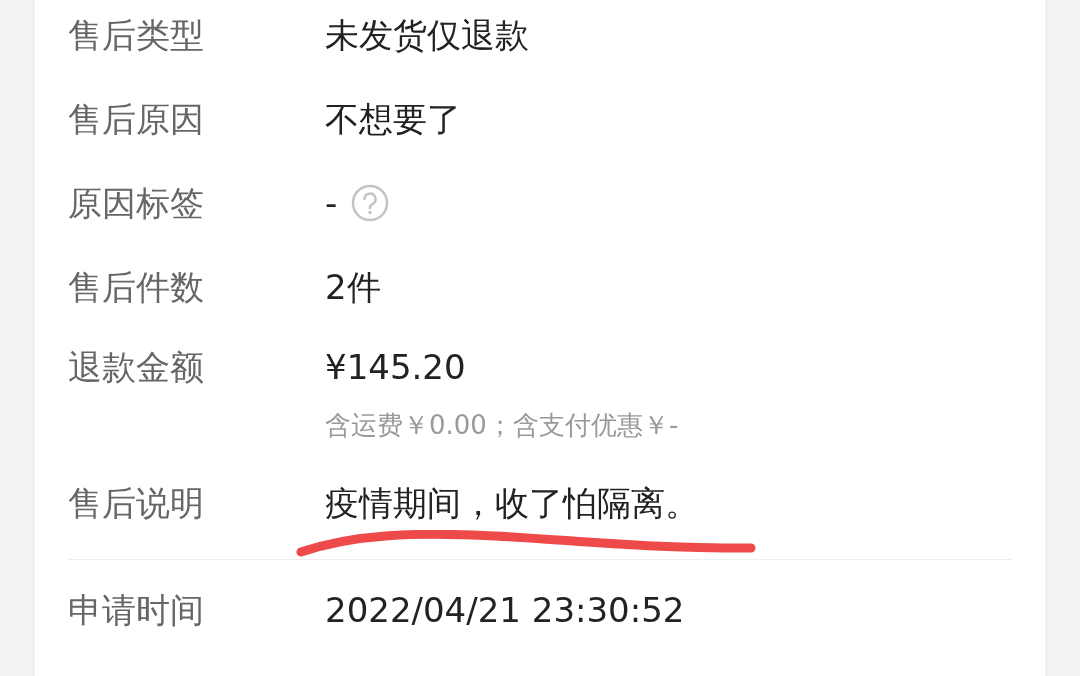 The image size is (1080, 676). I want to click on row-label: 售后说明, so click(136, 503).